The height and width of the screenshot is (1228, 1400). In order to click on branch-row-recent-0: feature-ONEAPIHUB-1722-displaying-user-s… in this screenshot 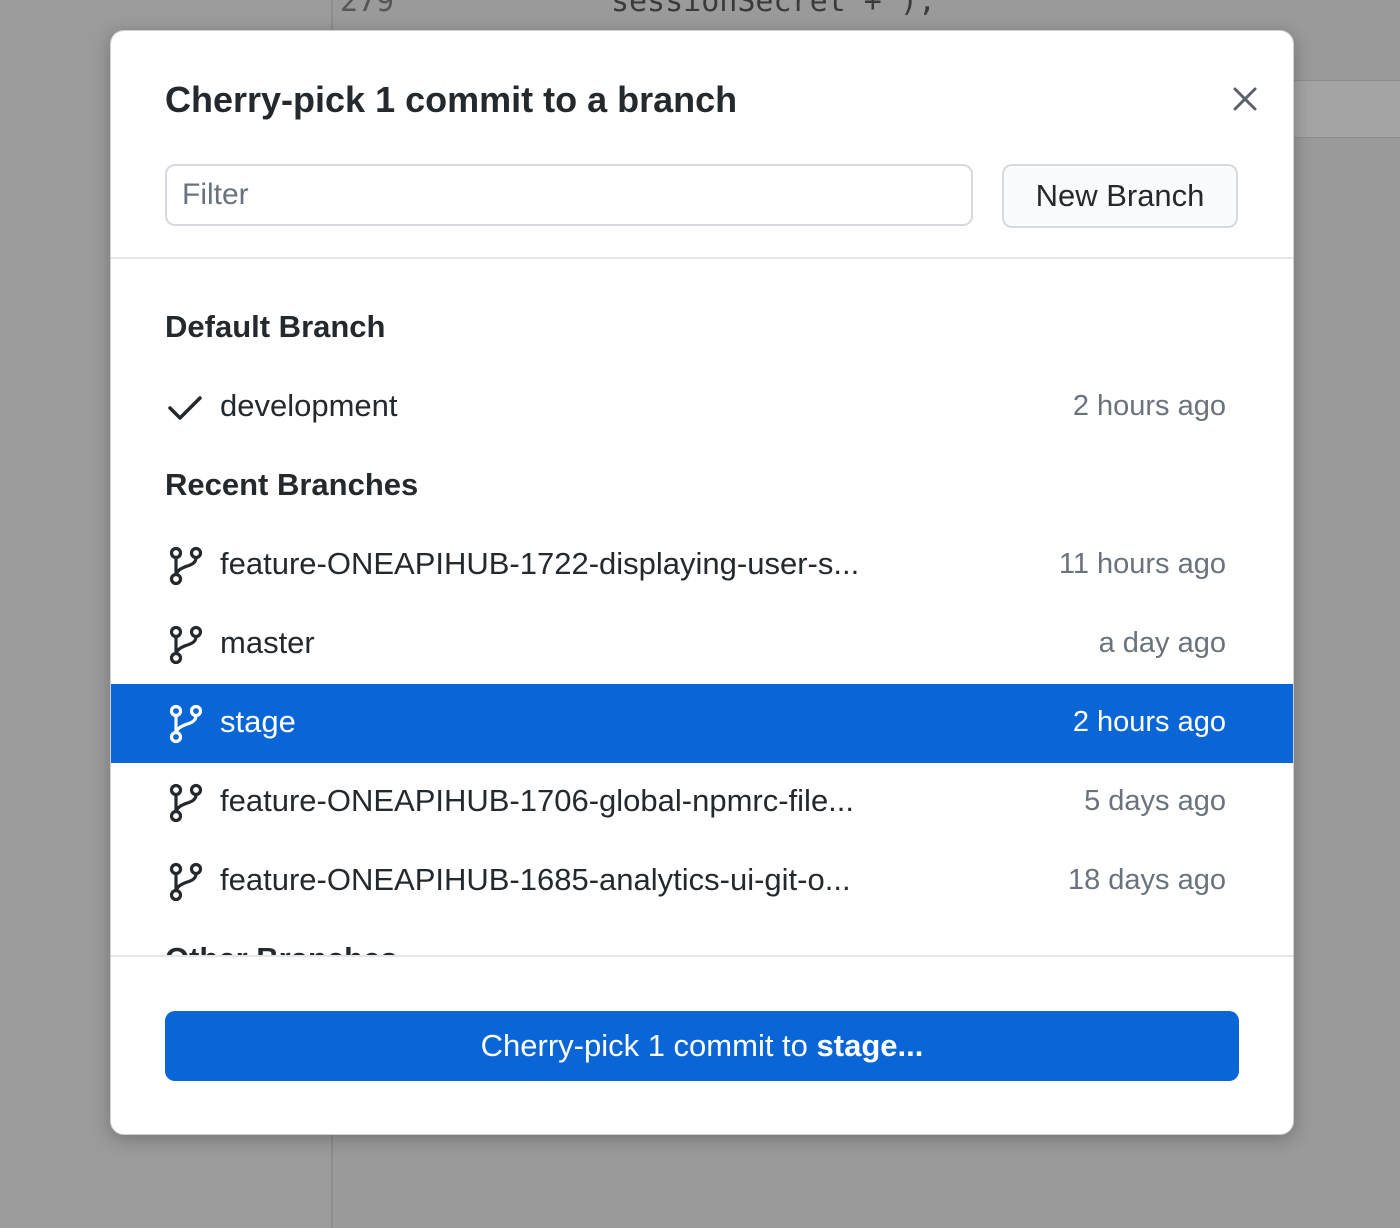, I will do `click(702, 565)`.